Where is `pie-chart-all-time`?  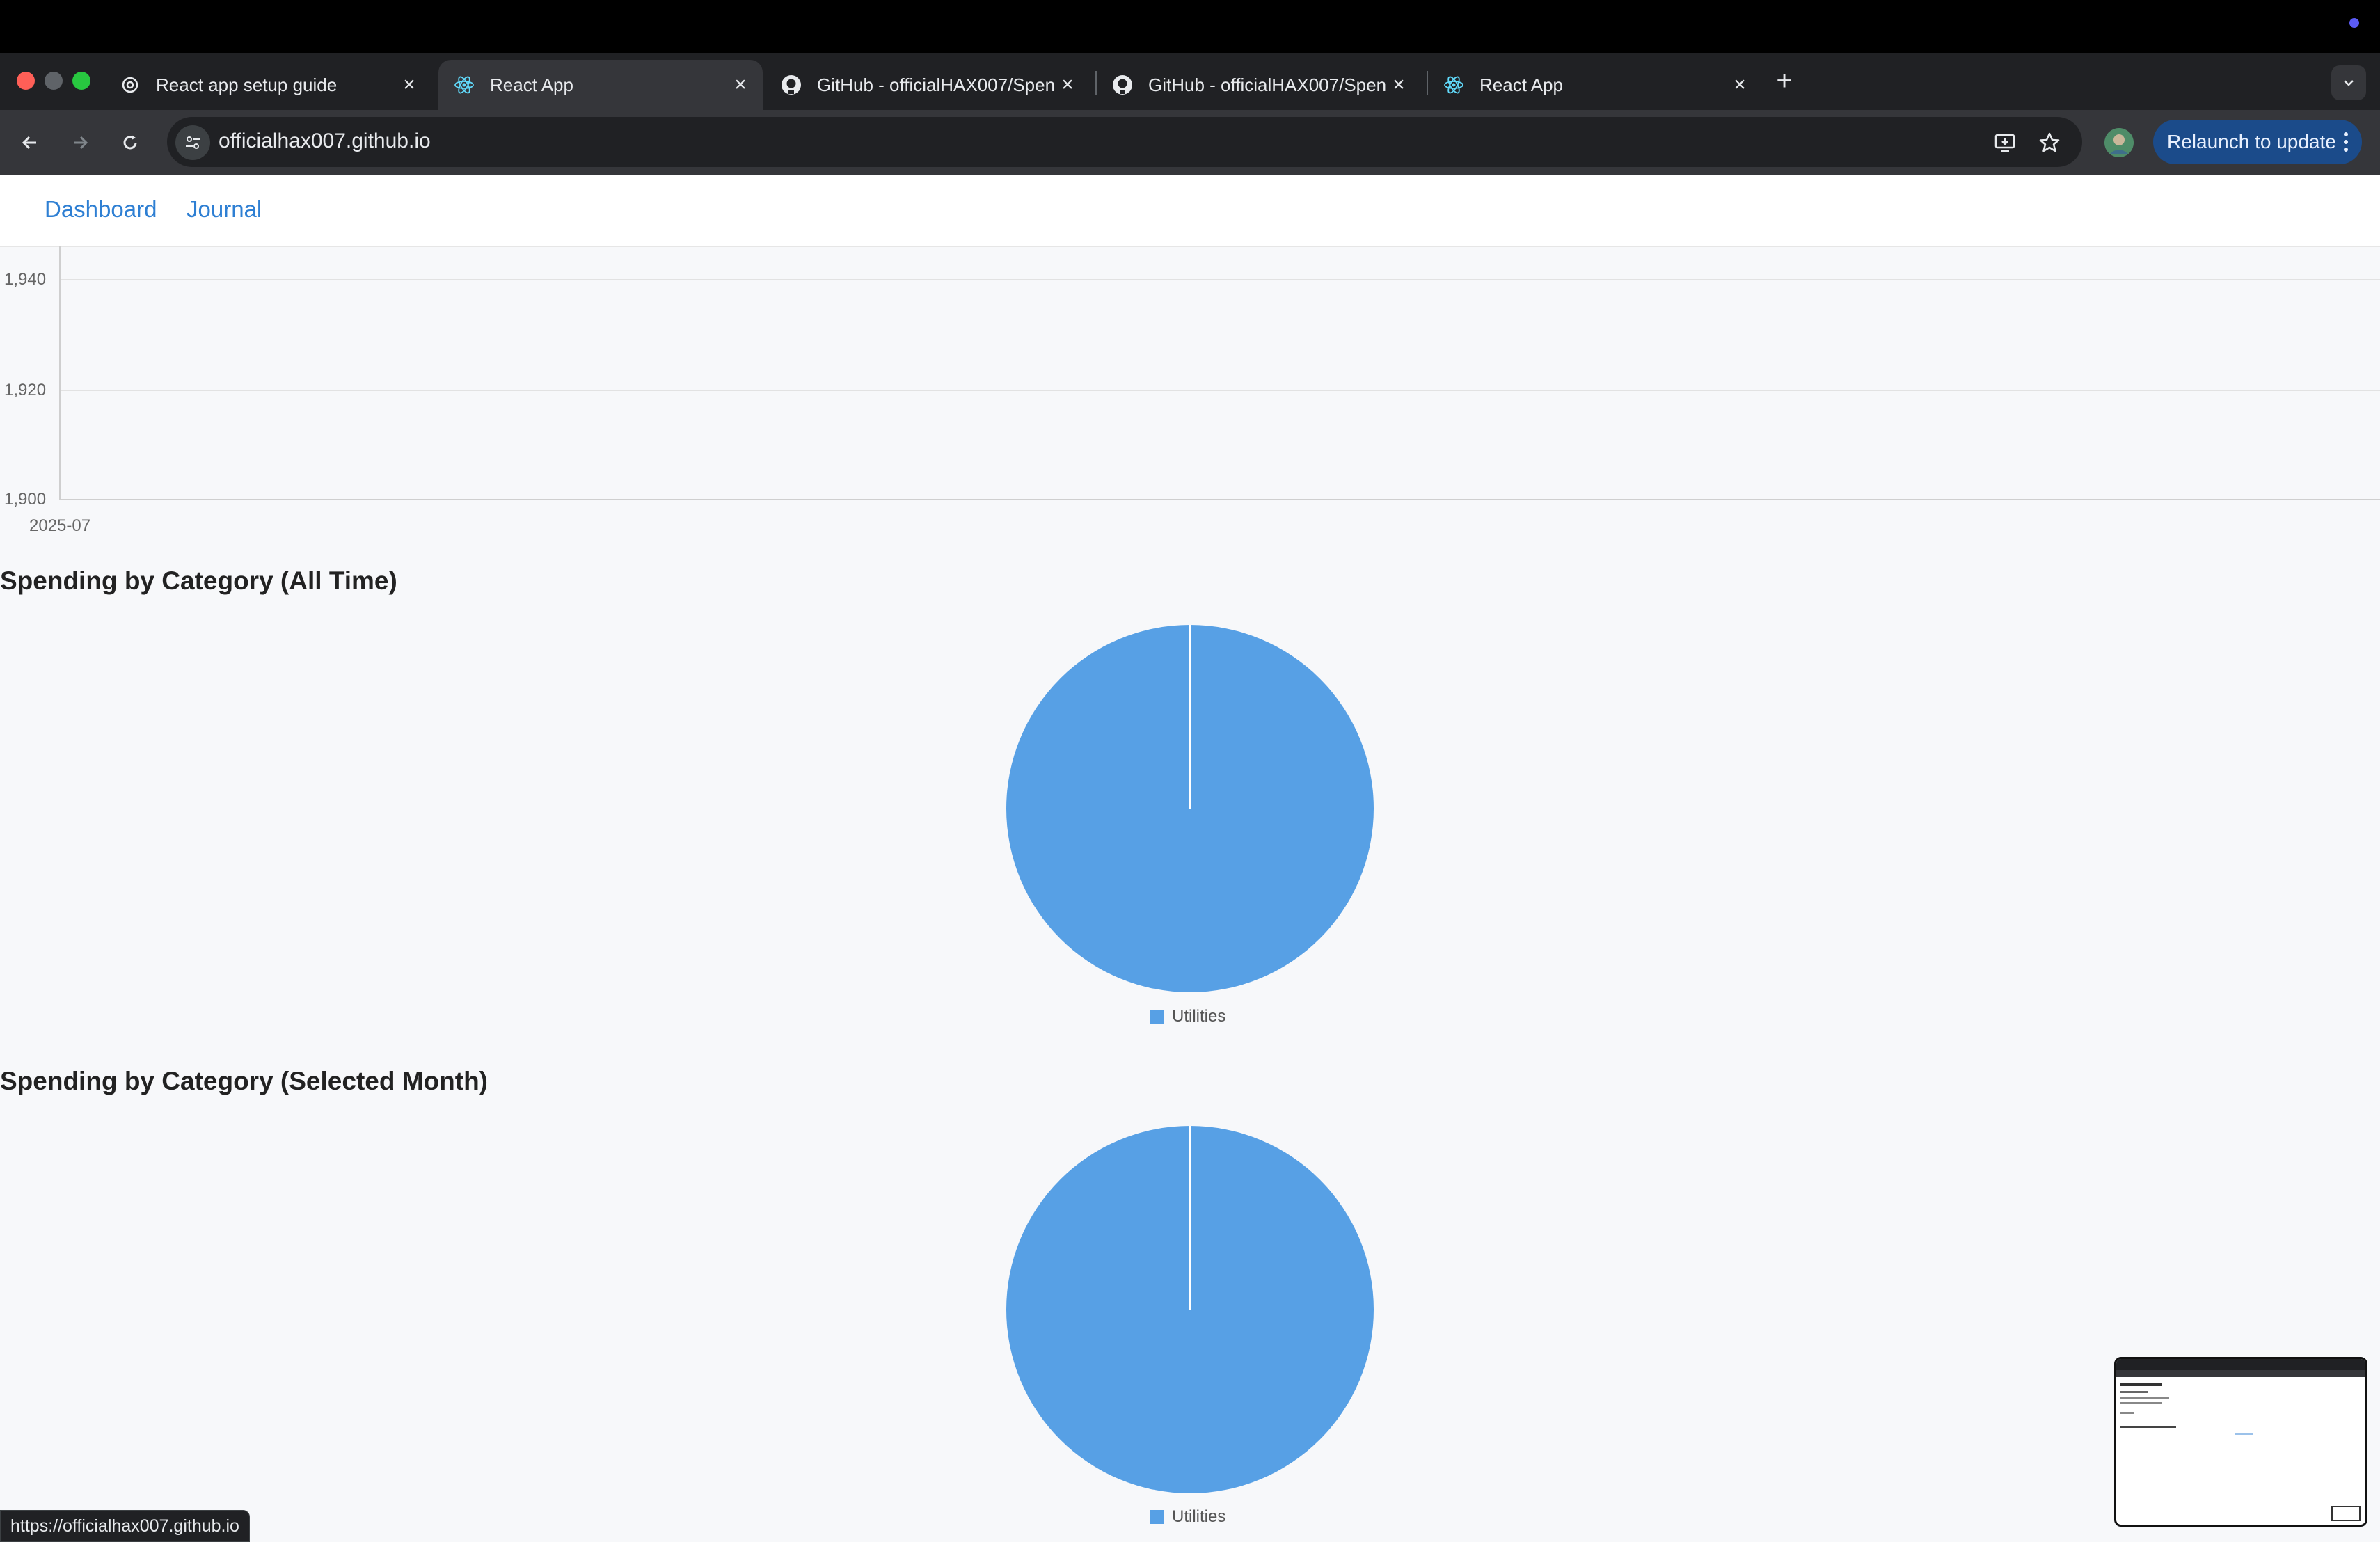 pie-chart-all-time is located at coordinates (1190, 808).